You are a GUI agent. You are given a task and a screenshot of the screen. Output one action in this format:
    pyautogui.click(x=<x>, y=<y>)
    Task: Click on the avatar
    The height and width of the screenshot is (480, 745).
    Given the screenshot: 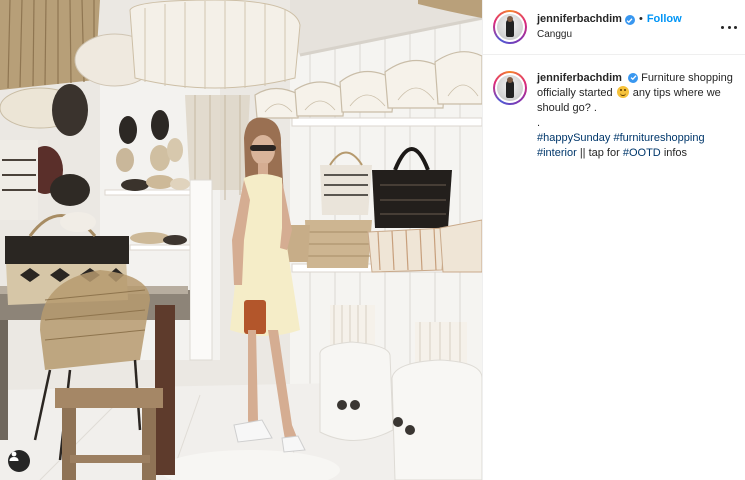 What is the action you would take?
    pyautogui.click(x=510, y=27)
    